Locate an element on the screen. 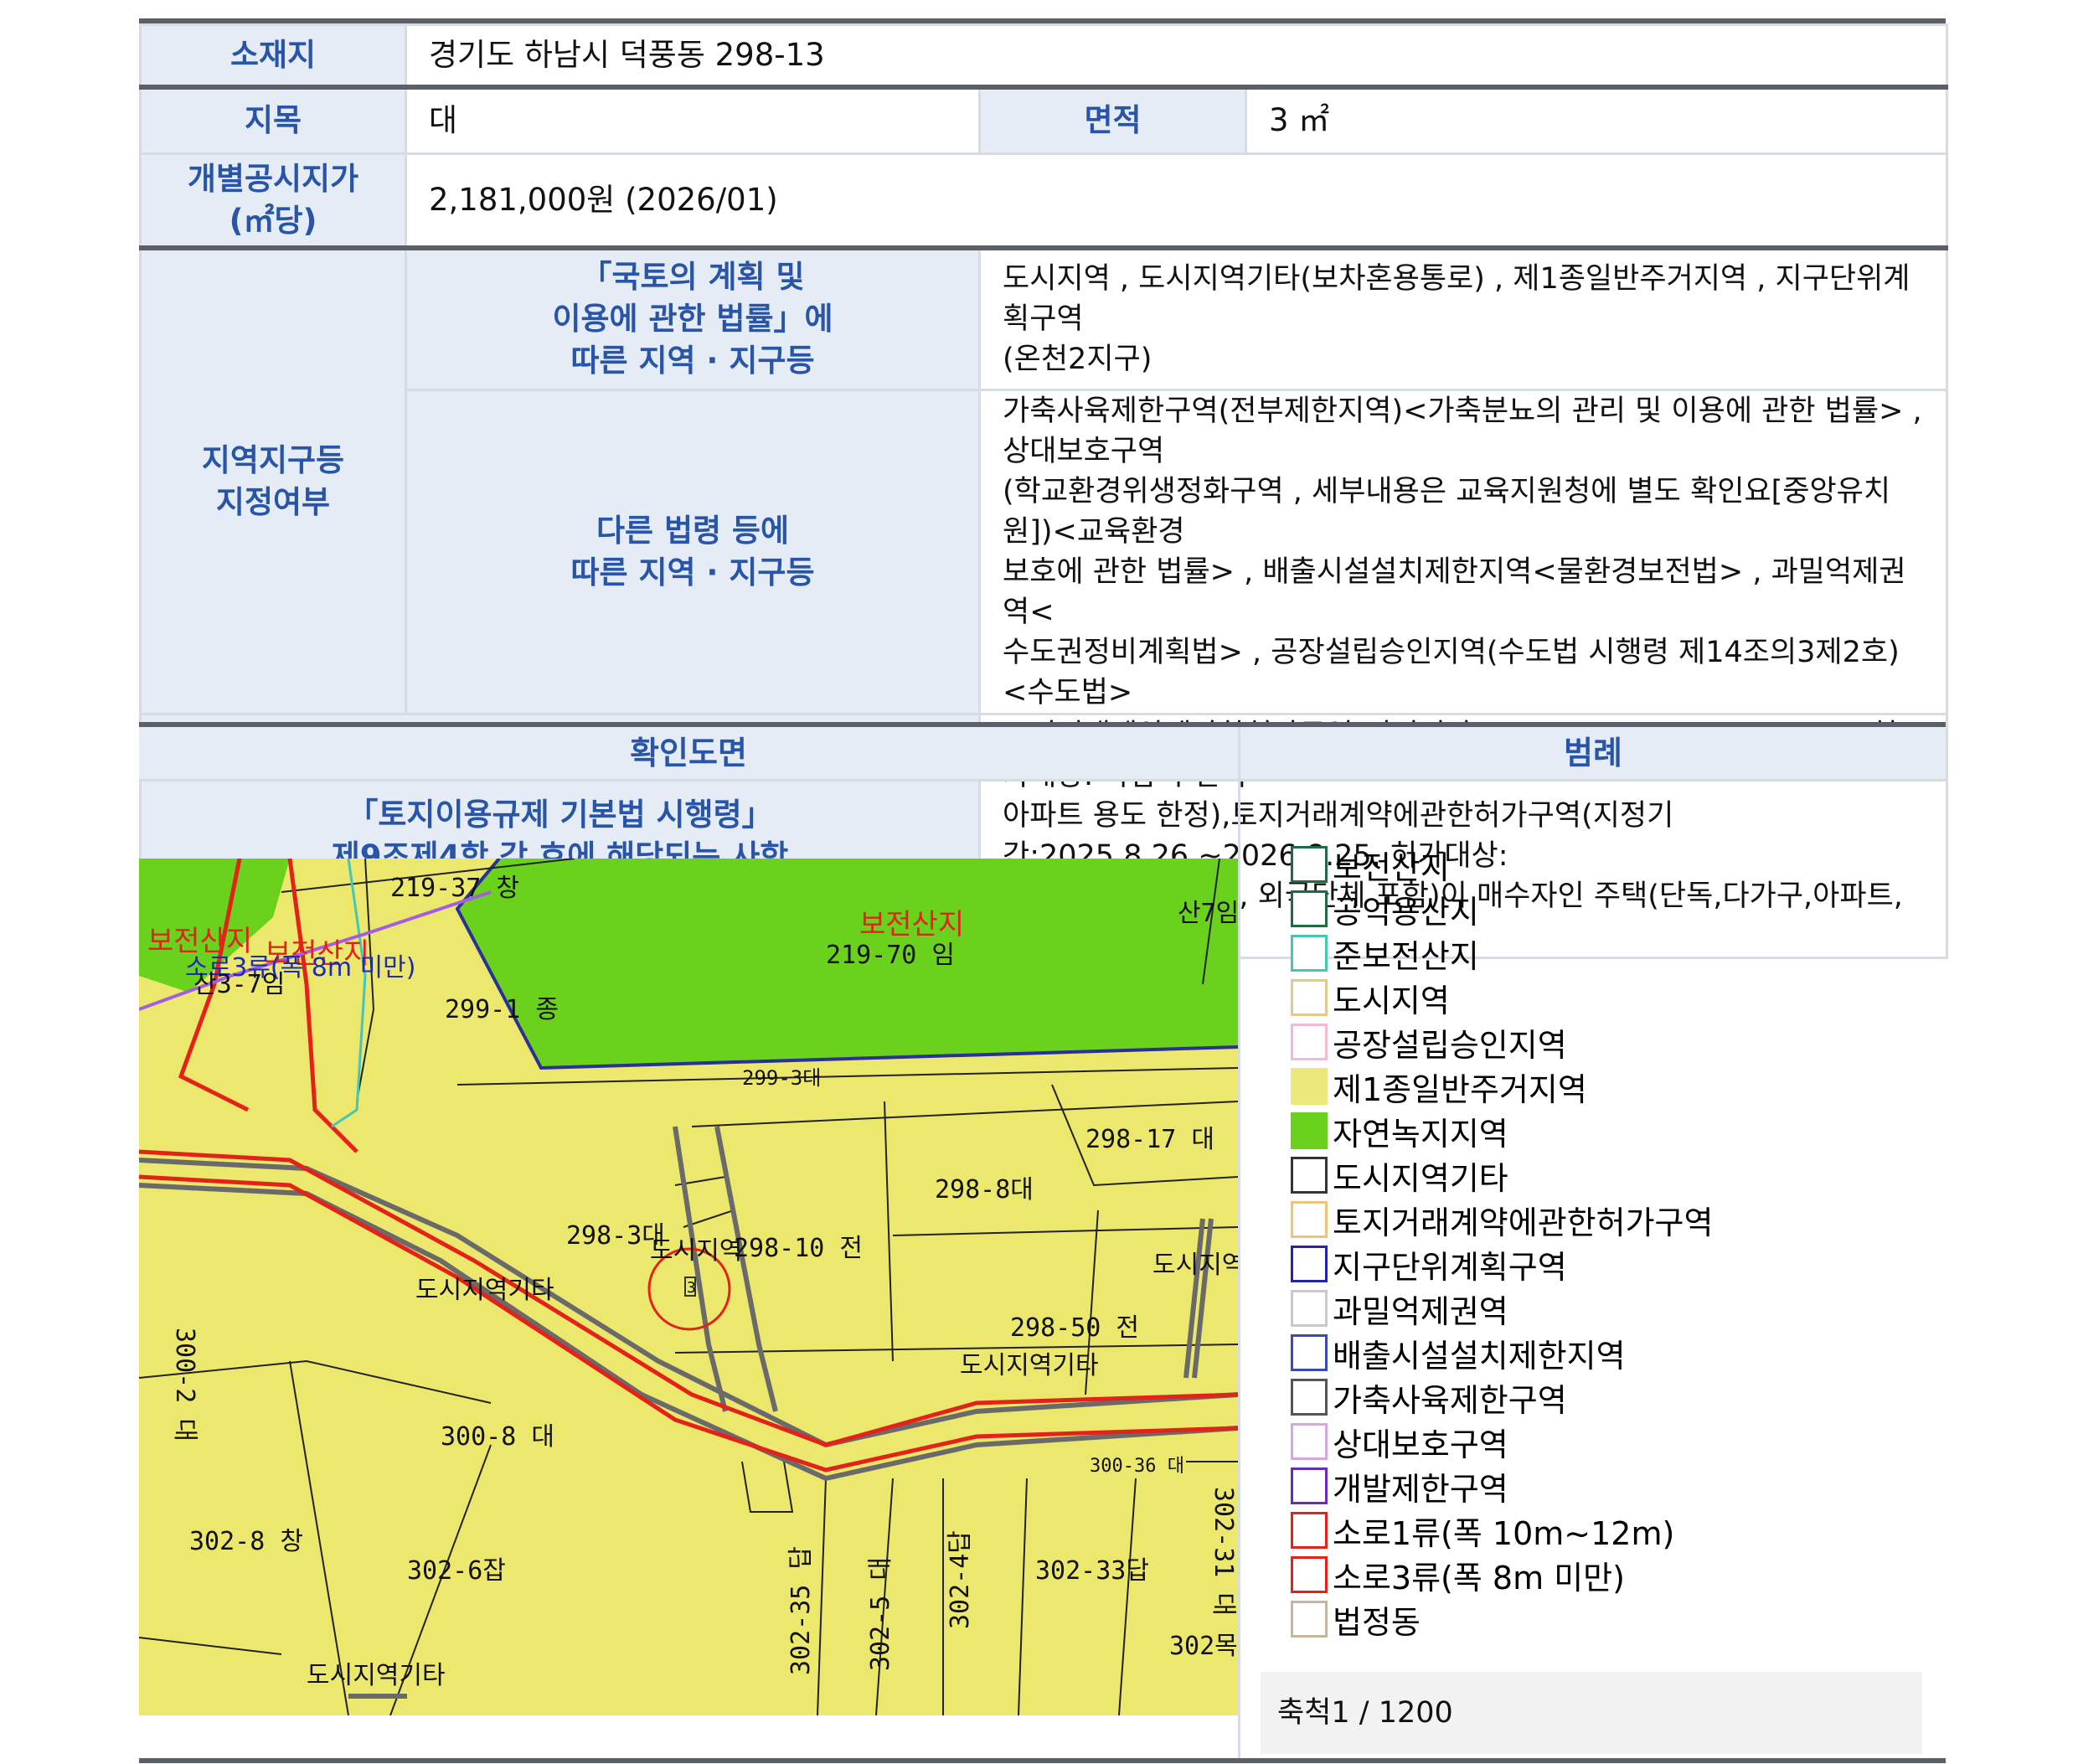 Image resolution: width=2078 pixels, height=1764 pixels. bottom-border is located at coordinates (1042, 1761).